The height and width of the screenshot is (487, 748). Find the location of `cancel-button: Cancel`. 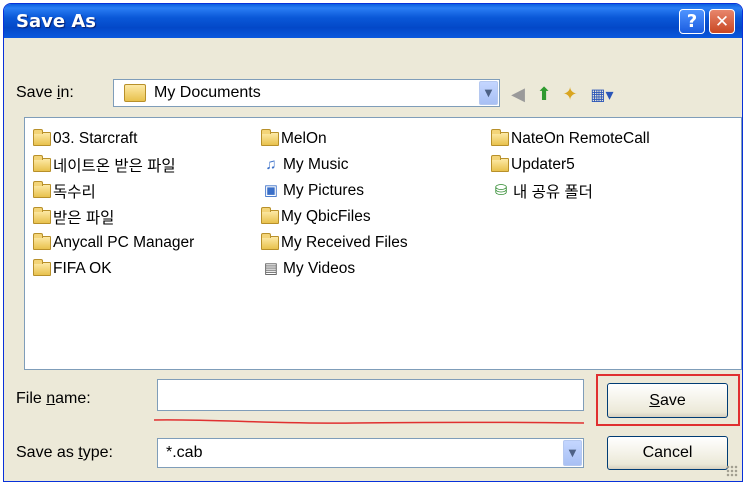

cancel-button: Cancel is located at coordinates (667, 453).